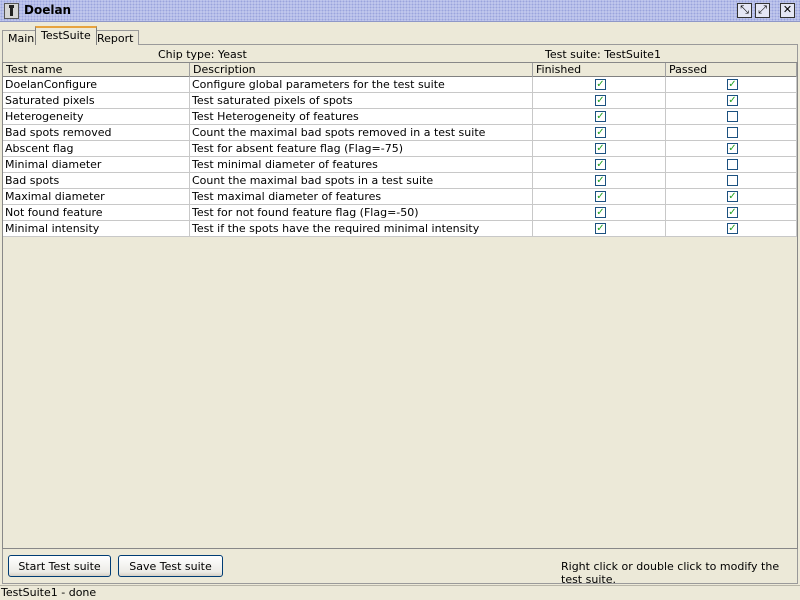 The width and height of the screenshot is (800, 600). What do you see at coordinates (361, 101) in the screenshot?
I see `description-cell: Test saturated pixels of spots` at bounding box center [361, 101].